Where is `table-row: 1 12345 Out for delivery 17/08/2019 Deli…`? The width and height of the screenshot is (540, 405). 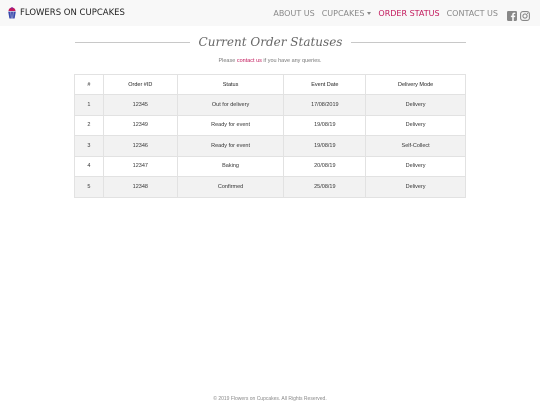
table-row: 1 12345 Out for delivery 17/08/2019 Deli… is located at coordinates (270, 105).